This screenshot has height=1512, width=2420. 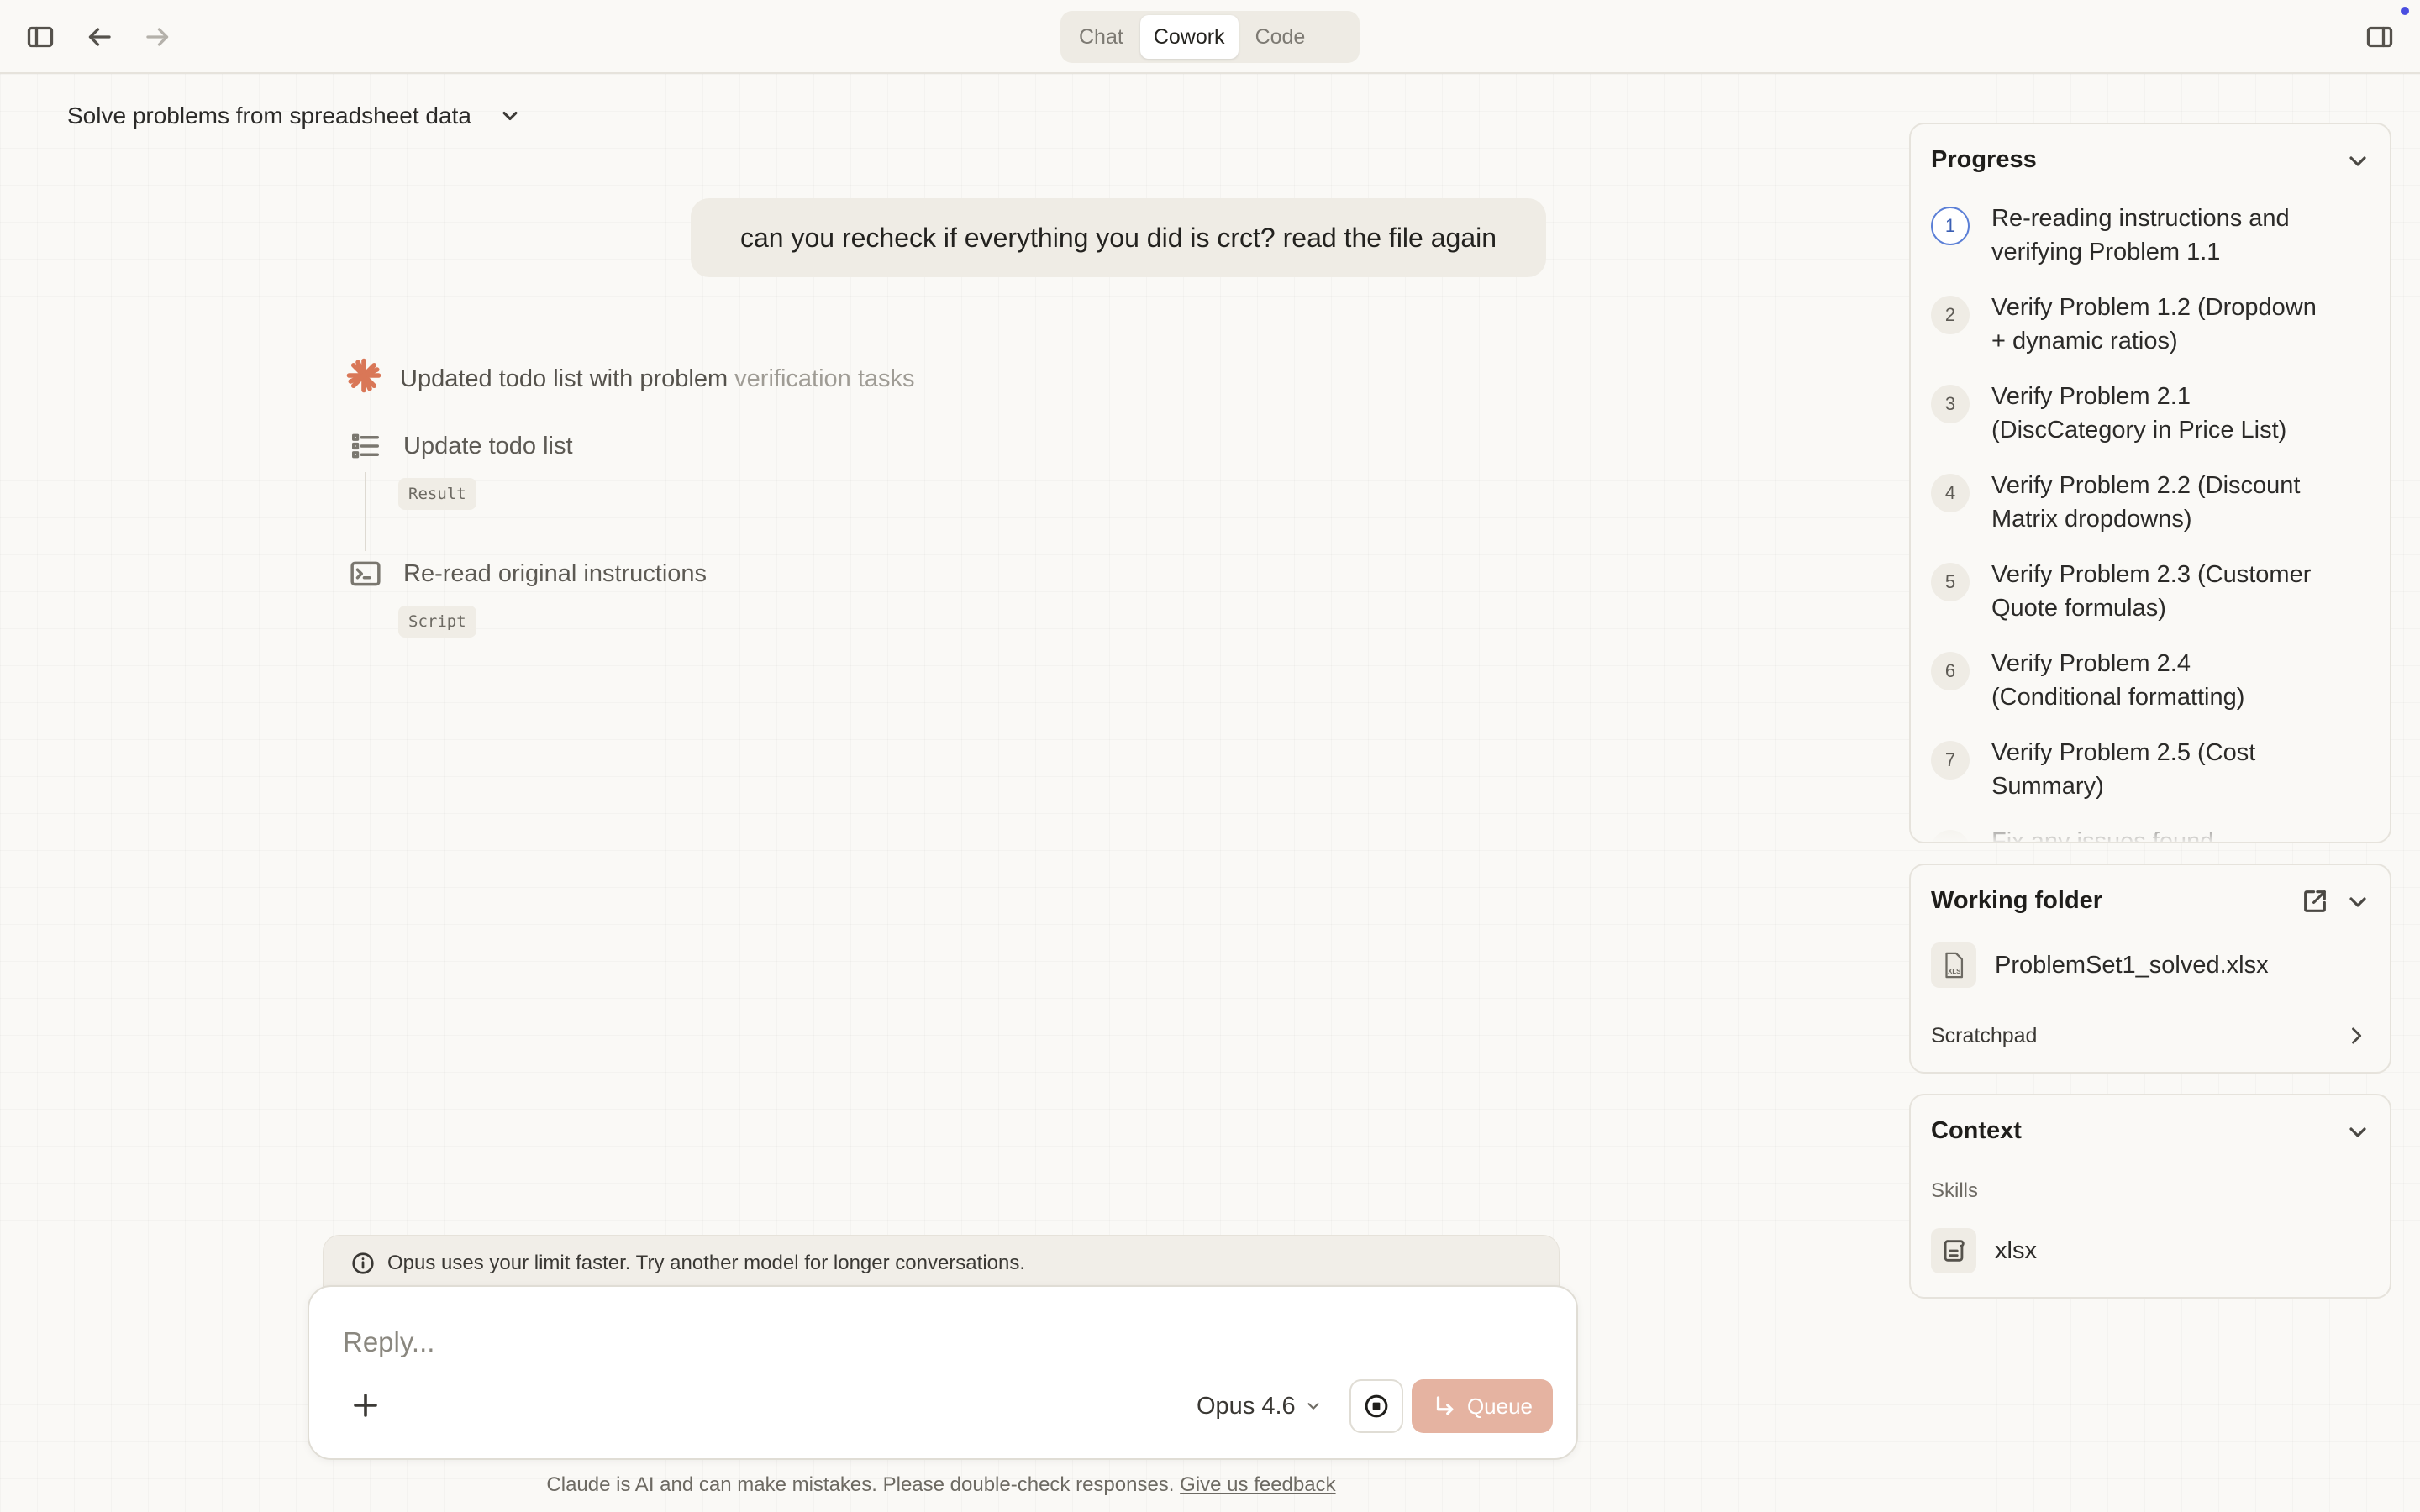 I want to click on todo-step-number: 3, so click(x=1950, y=404).